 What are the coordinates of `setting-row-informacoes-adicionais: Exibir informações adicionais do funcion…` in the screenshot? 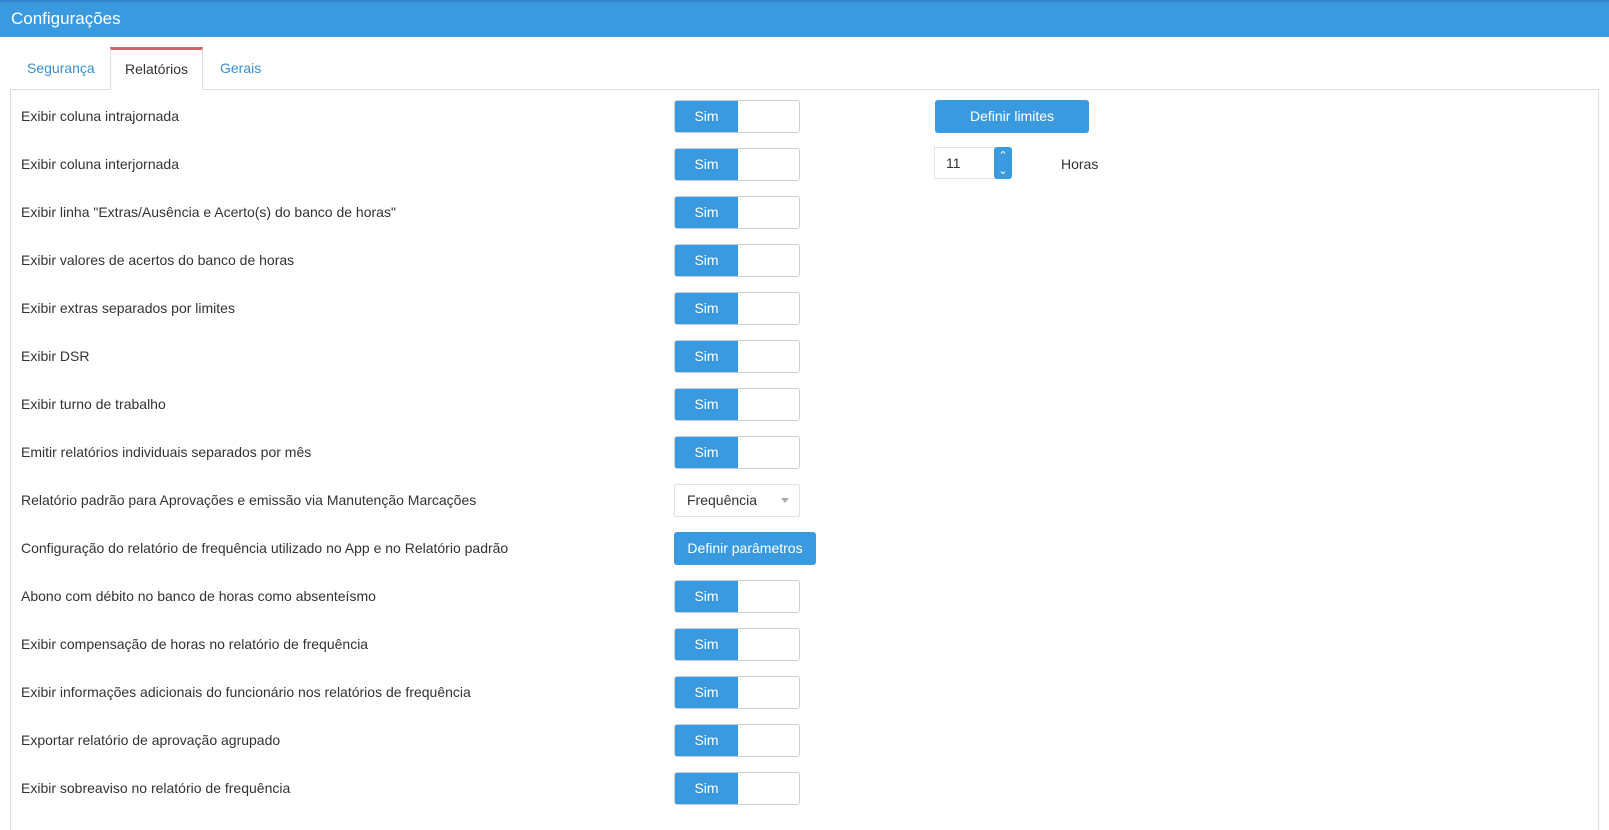 It's located at (804, 692).